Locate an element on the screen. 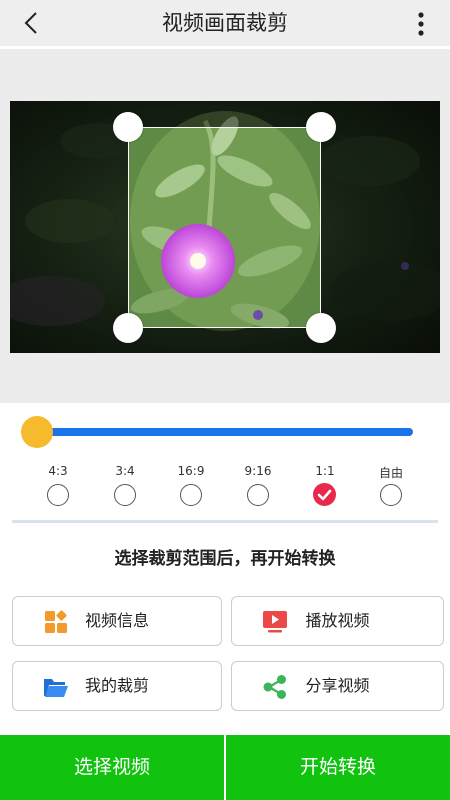 Image resolution: width=450 pixels, height=800 pixels. hint-text: 选择裁剪范围后，再开始转换 is located at coordinates (225, 559).